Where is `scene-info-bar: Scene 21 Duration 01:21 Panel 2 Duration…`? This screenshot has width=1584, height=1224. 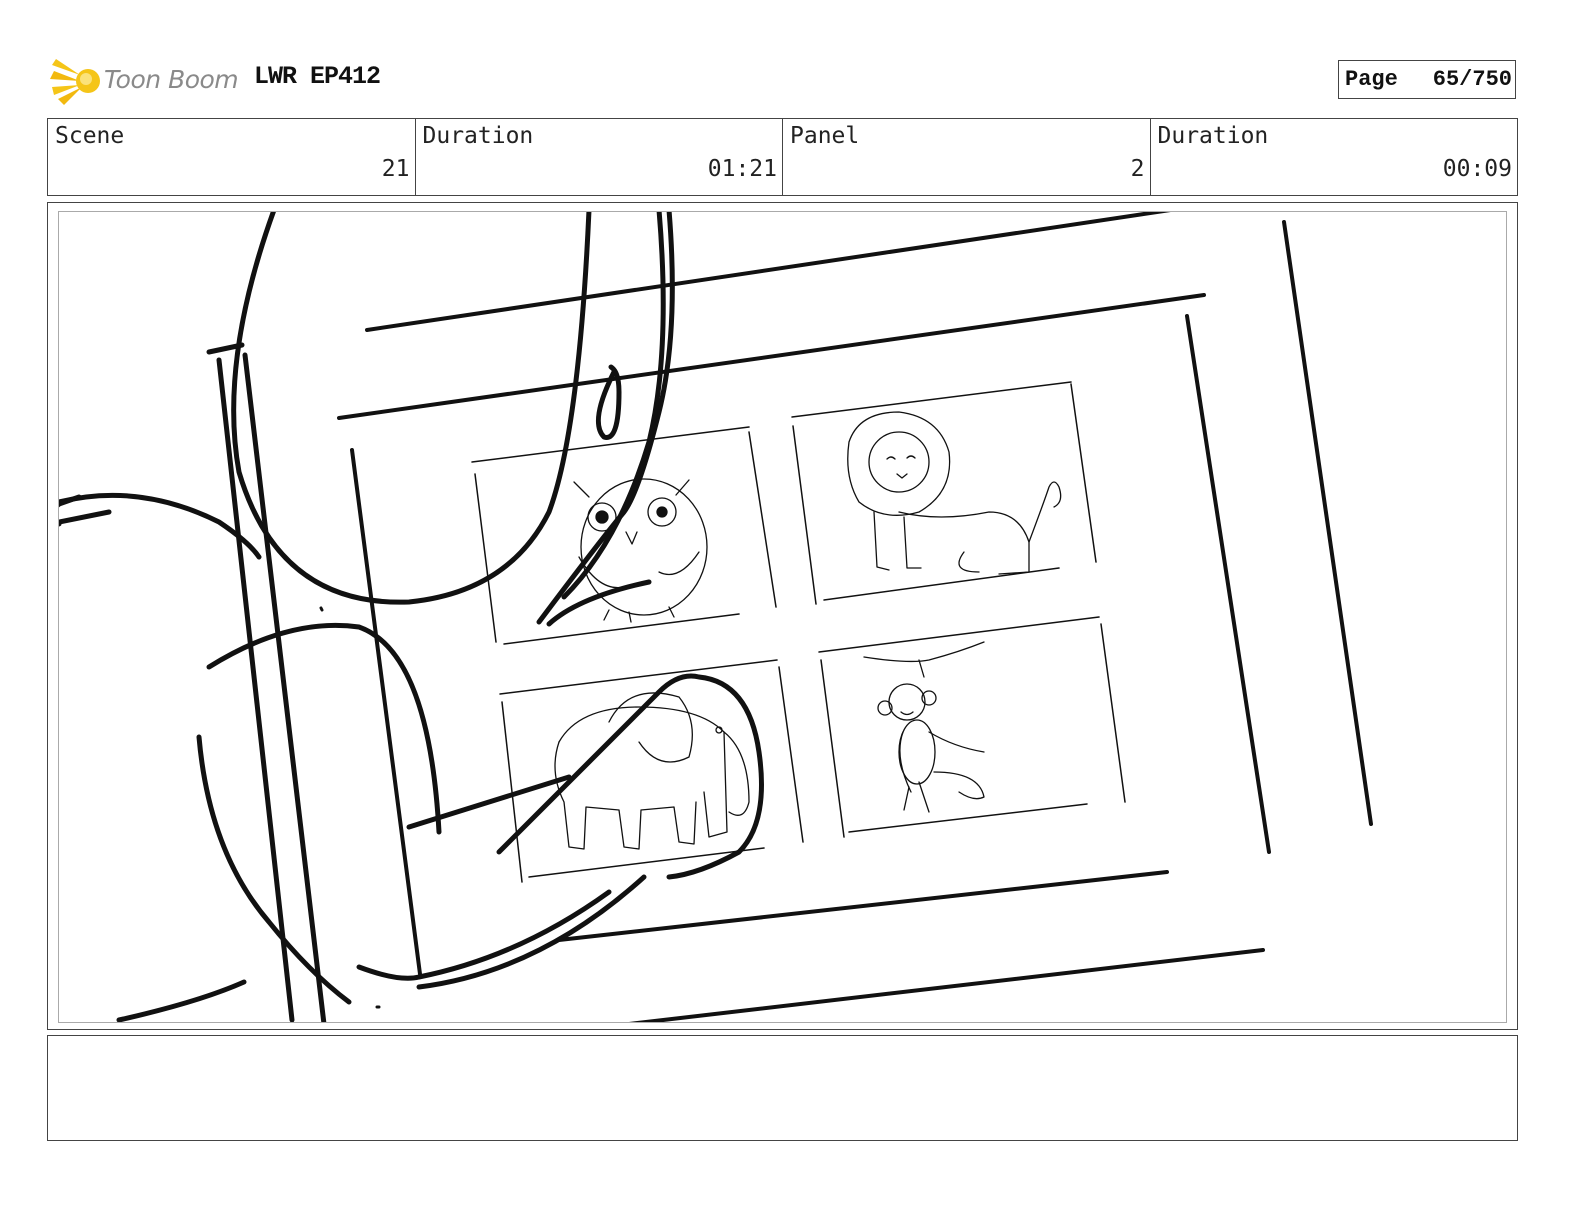
scene-info-bar: Scene 21 Duration 01:21 Panel 2 Duration… is located at coordinates (782, 157).